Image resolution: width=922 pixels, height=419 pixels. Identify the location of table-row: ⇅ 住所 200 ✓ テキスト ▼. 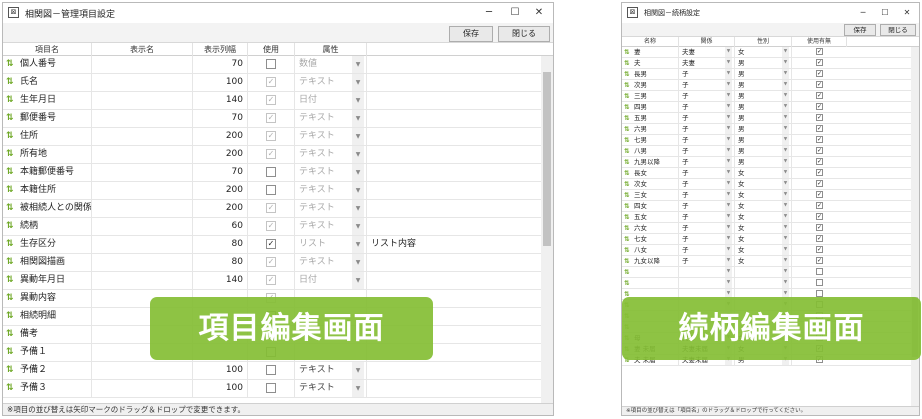
(272, 137).